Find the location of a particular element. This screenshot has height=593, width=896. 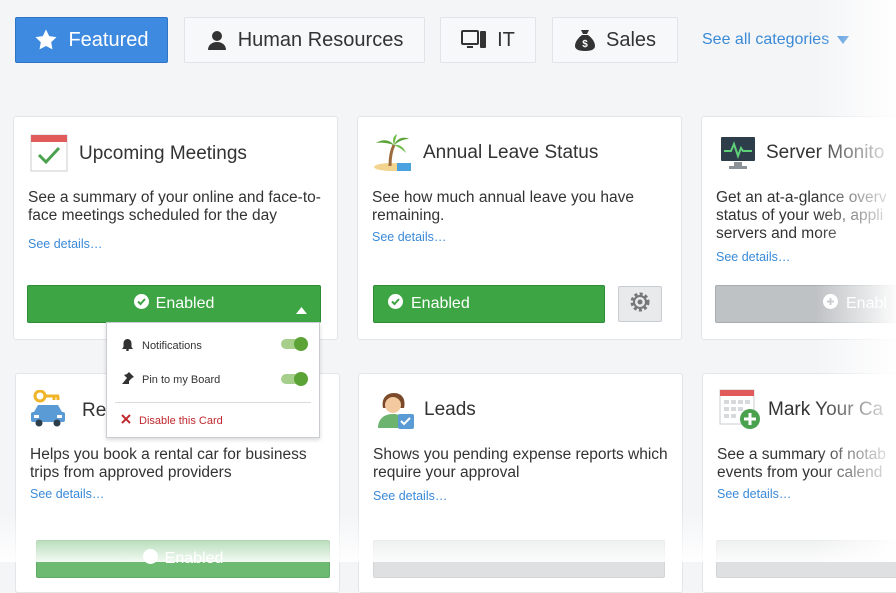

see-all-label: See all categories is located at coordinates (766, 39).